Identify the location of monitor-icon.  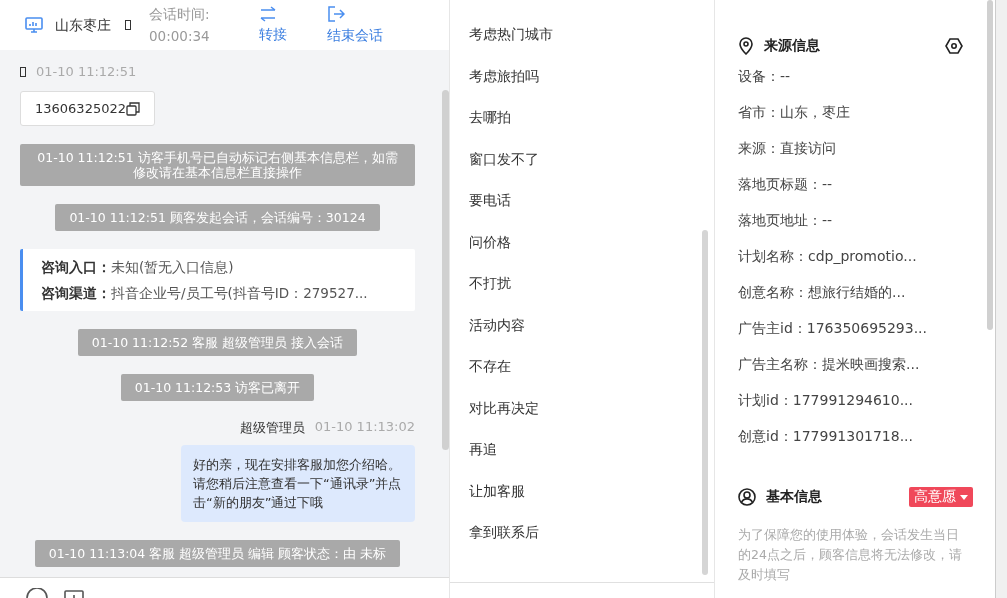
(34, 25).